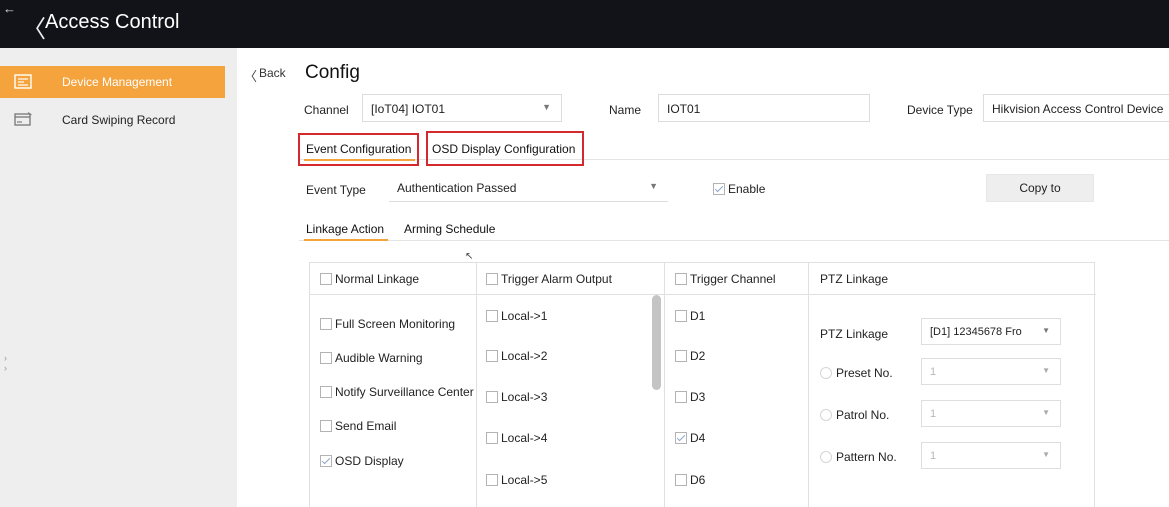 The image size is (1169, 507). Describe the element at coordinates (369, 279) in the screenshot. I see `normal-linkage-header: Normal Linkage` at that location.